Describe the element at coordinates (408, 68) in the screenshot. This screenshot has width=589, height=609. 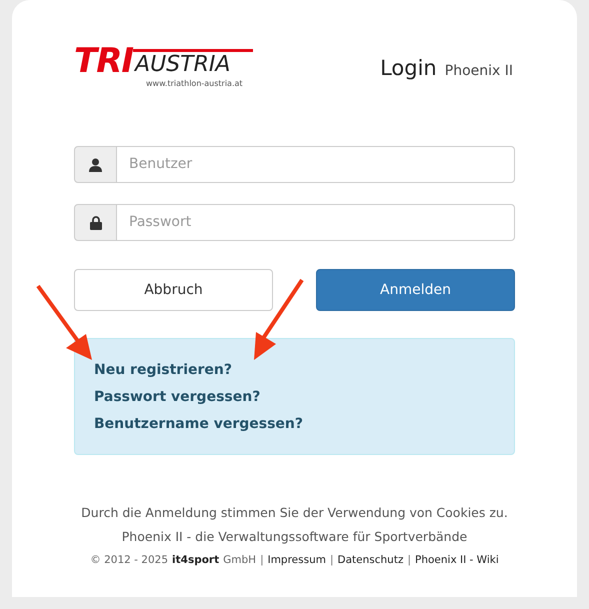
I see `login-title: Login` at that location.